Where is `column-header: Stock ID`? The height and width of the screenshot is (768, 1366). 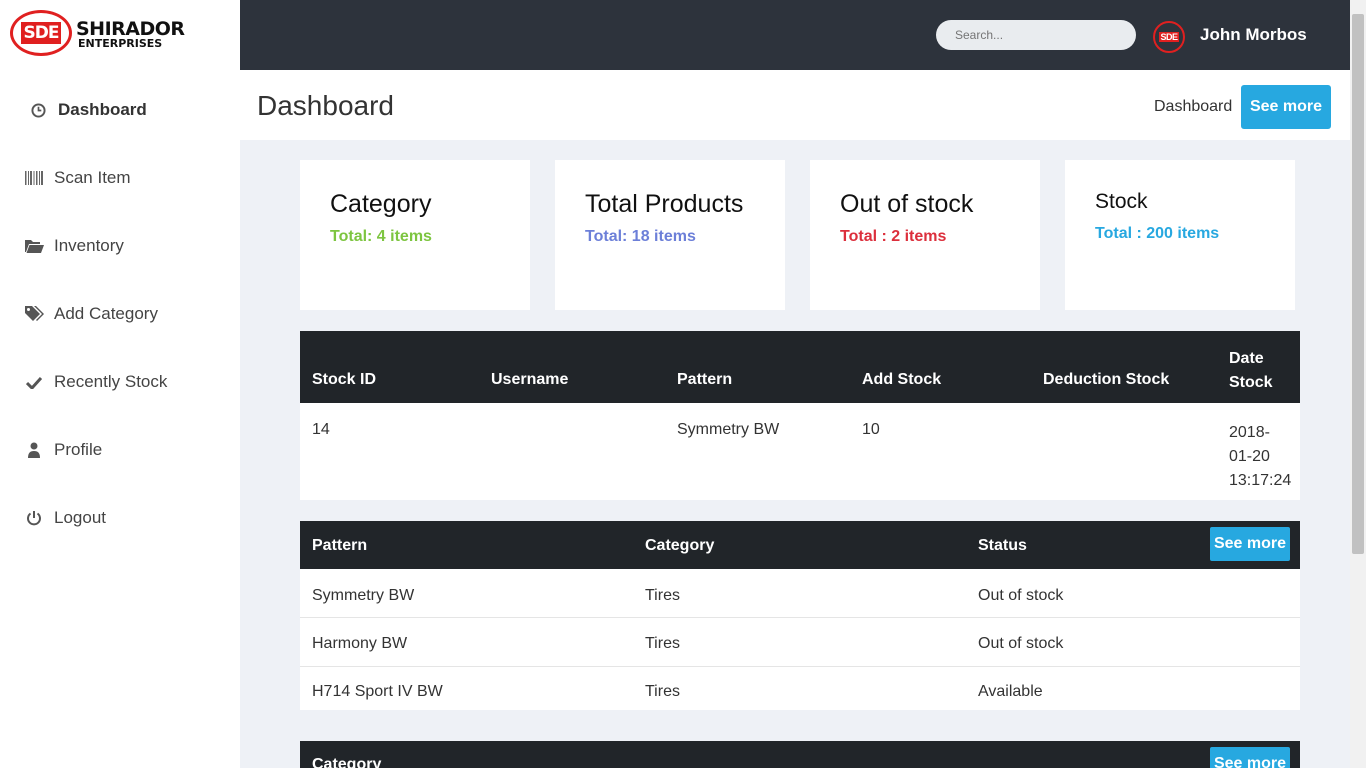 column-header: Stock ID is located at coordinates (344, 379).